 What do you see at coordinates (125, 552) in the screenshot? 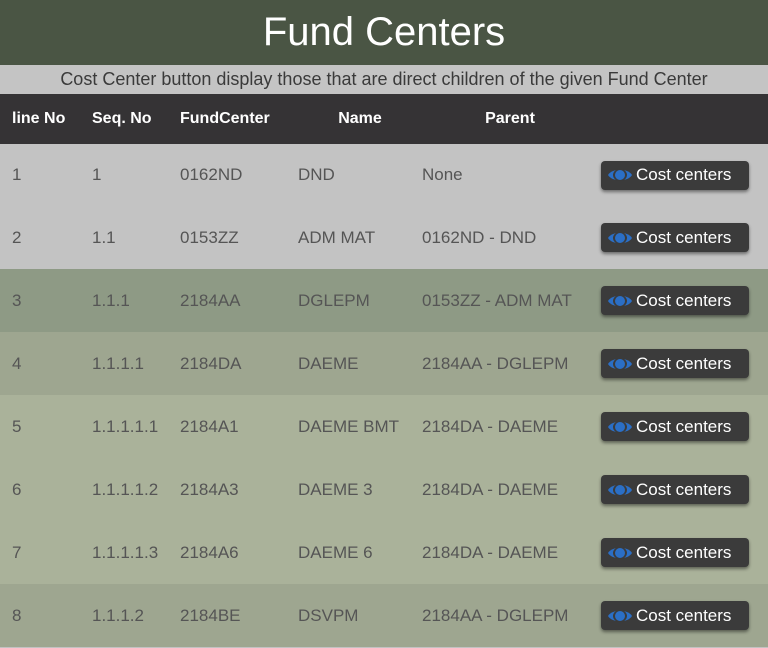
I see `cell-seq-no: 1.1.1.1.3` at bounding box center [125, 552].